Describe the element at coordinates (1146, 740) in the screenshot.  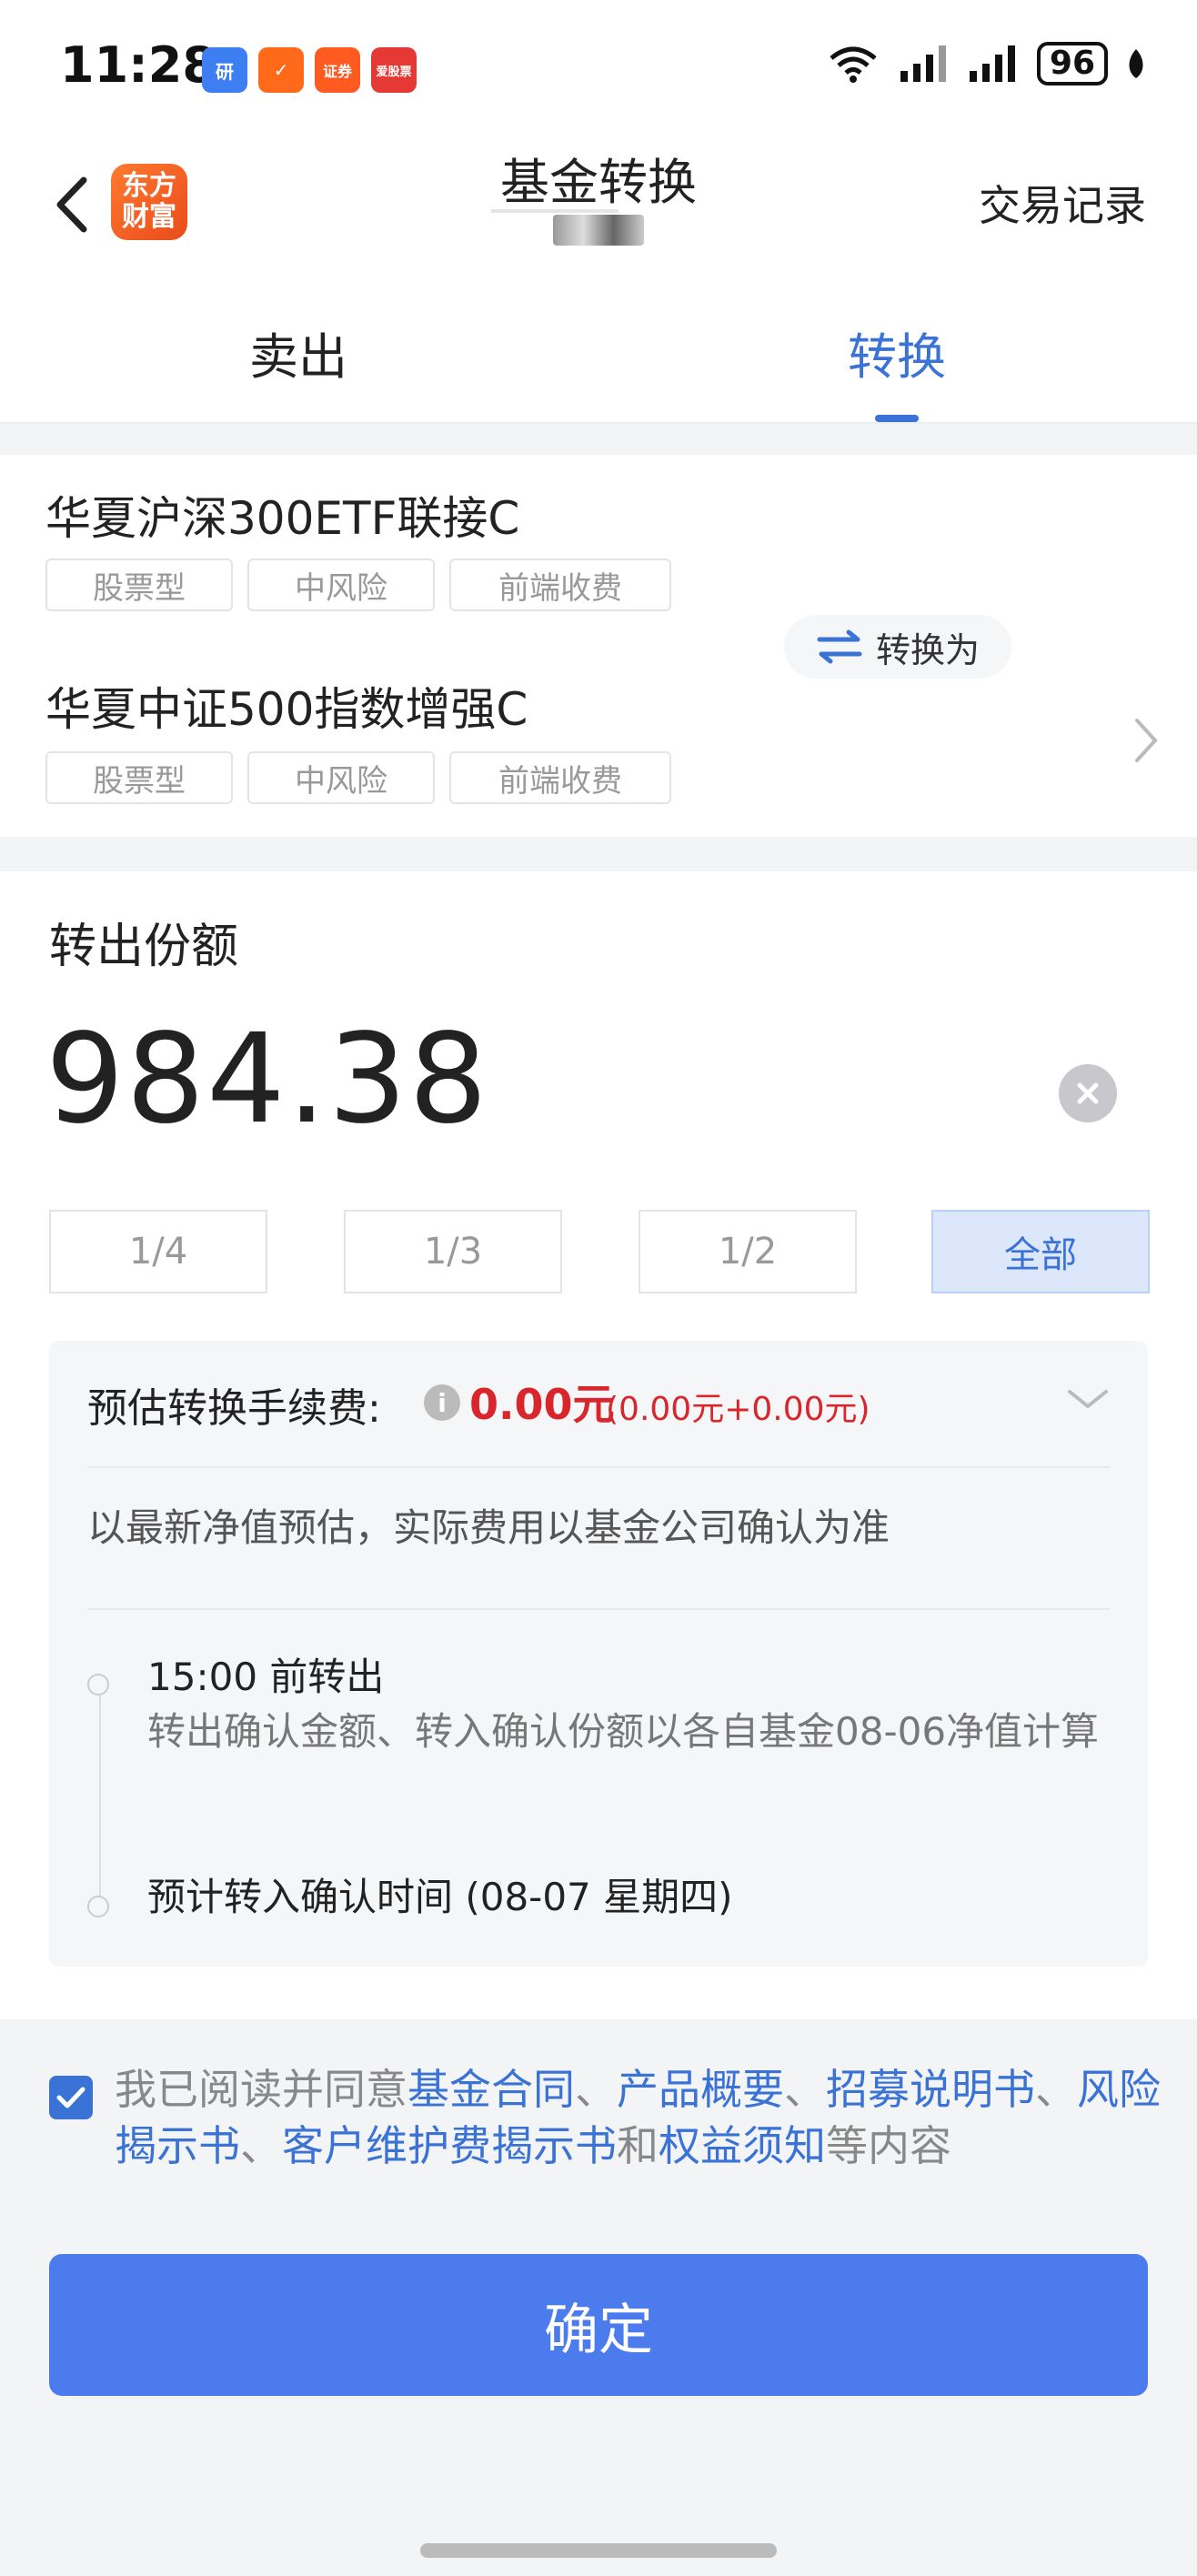
I see `chevron-right-icon` at that location.